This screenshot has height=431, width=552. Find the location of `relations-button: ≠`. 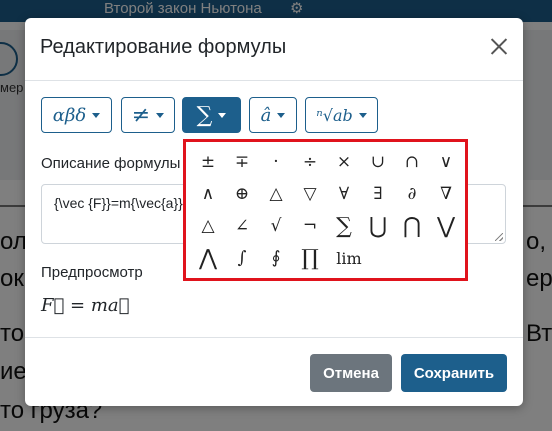

relations-button: ≠ is located at coordinates (148, 115).